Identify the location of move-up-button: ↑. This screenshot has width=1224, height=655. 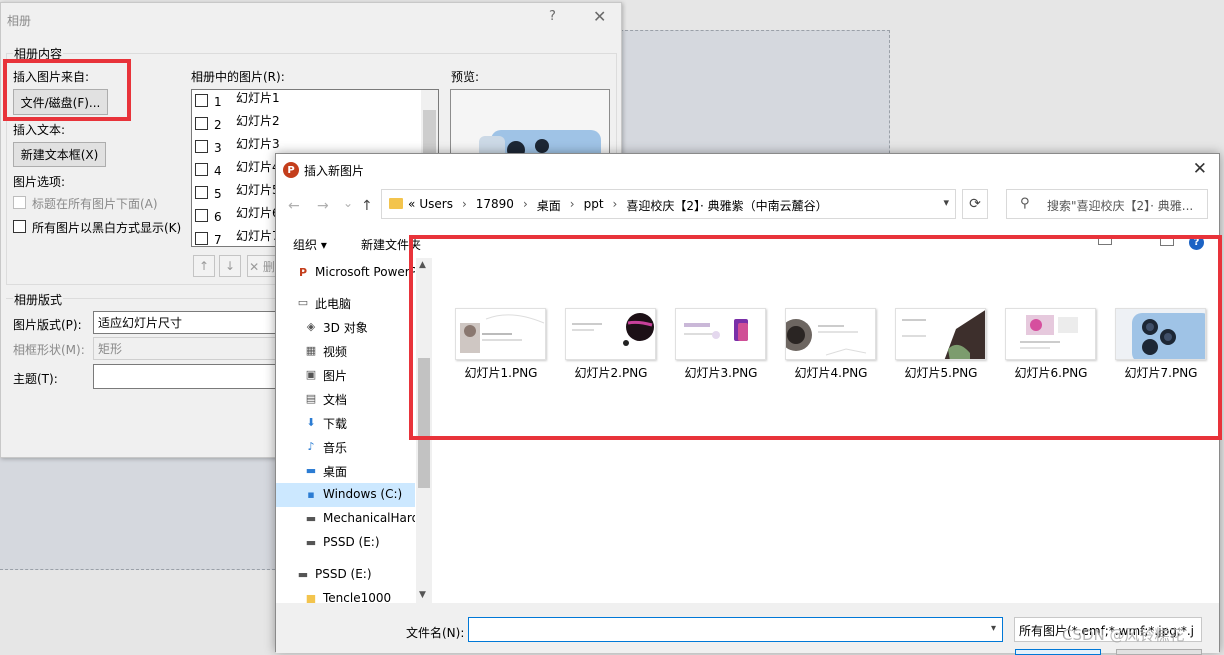
(204, 266).